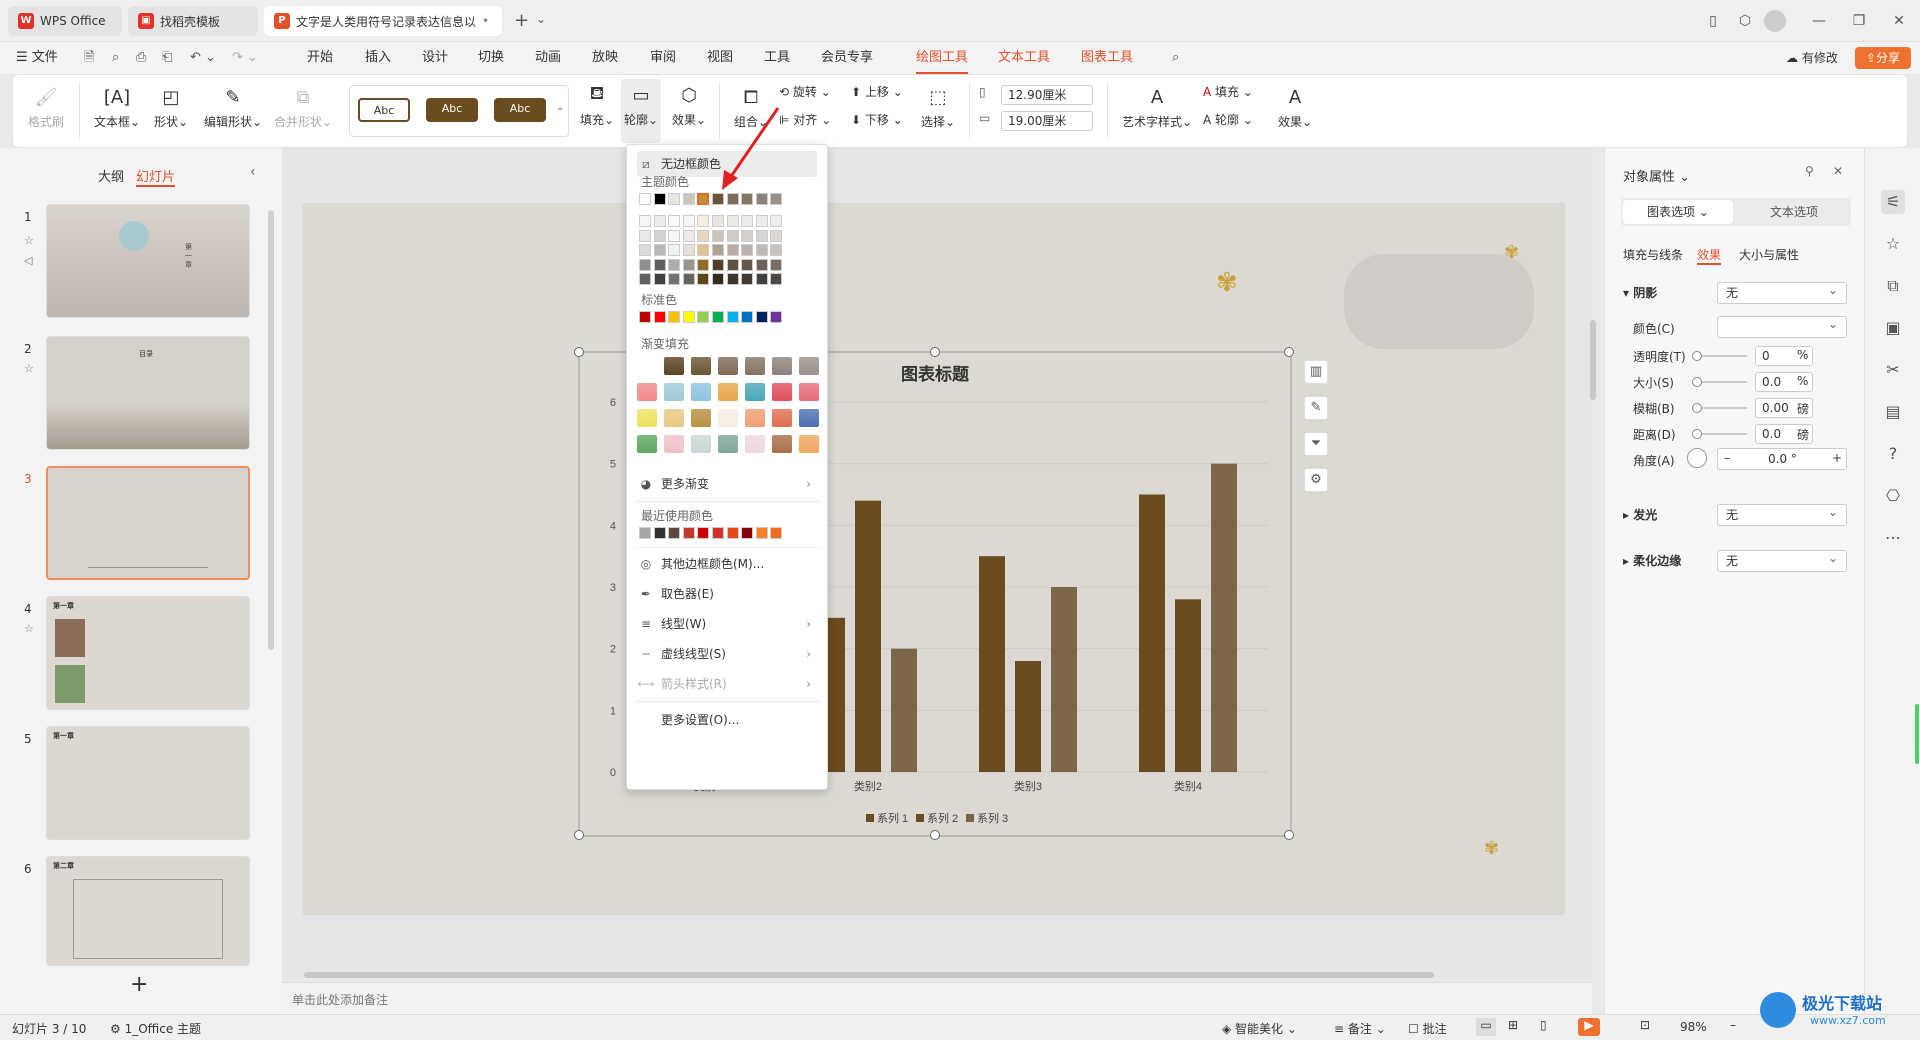  What do you see at coordinates (727, 684) in the screenshot?
I see `arrow-style-item: ⟷ 箭头样式(R) ›` at bounding box center [727, 684].